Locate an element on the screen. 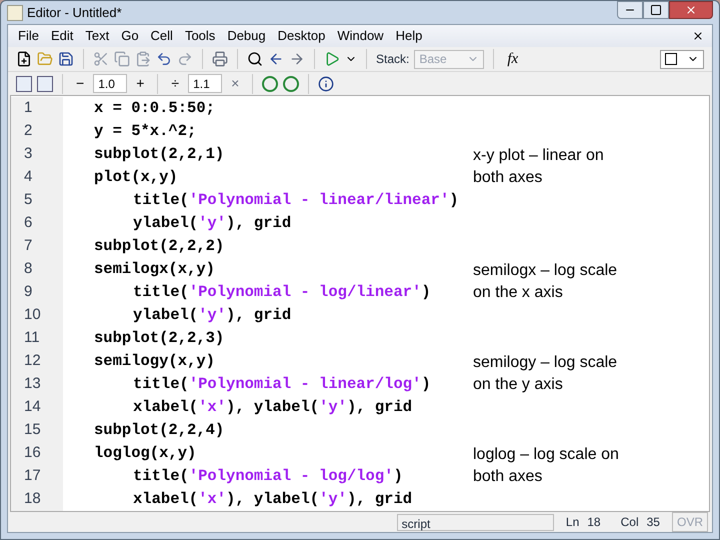 The width and height of the screenshot is (720, 540). menu-item: Edit is located at coordinates (62, 36).